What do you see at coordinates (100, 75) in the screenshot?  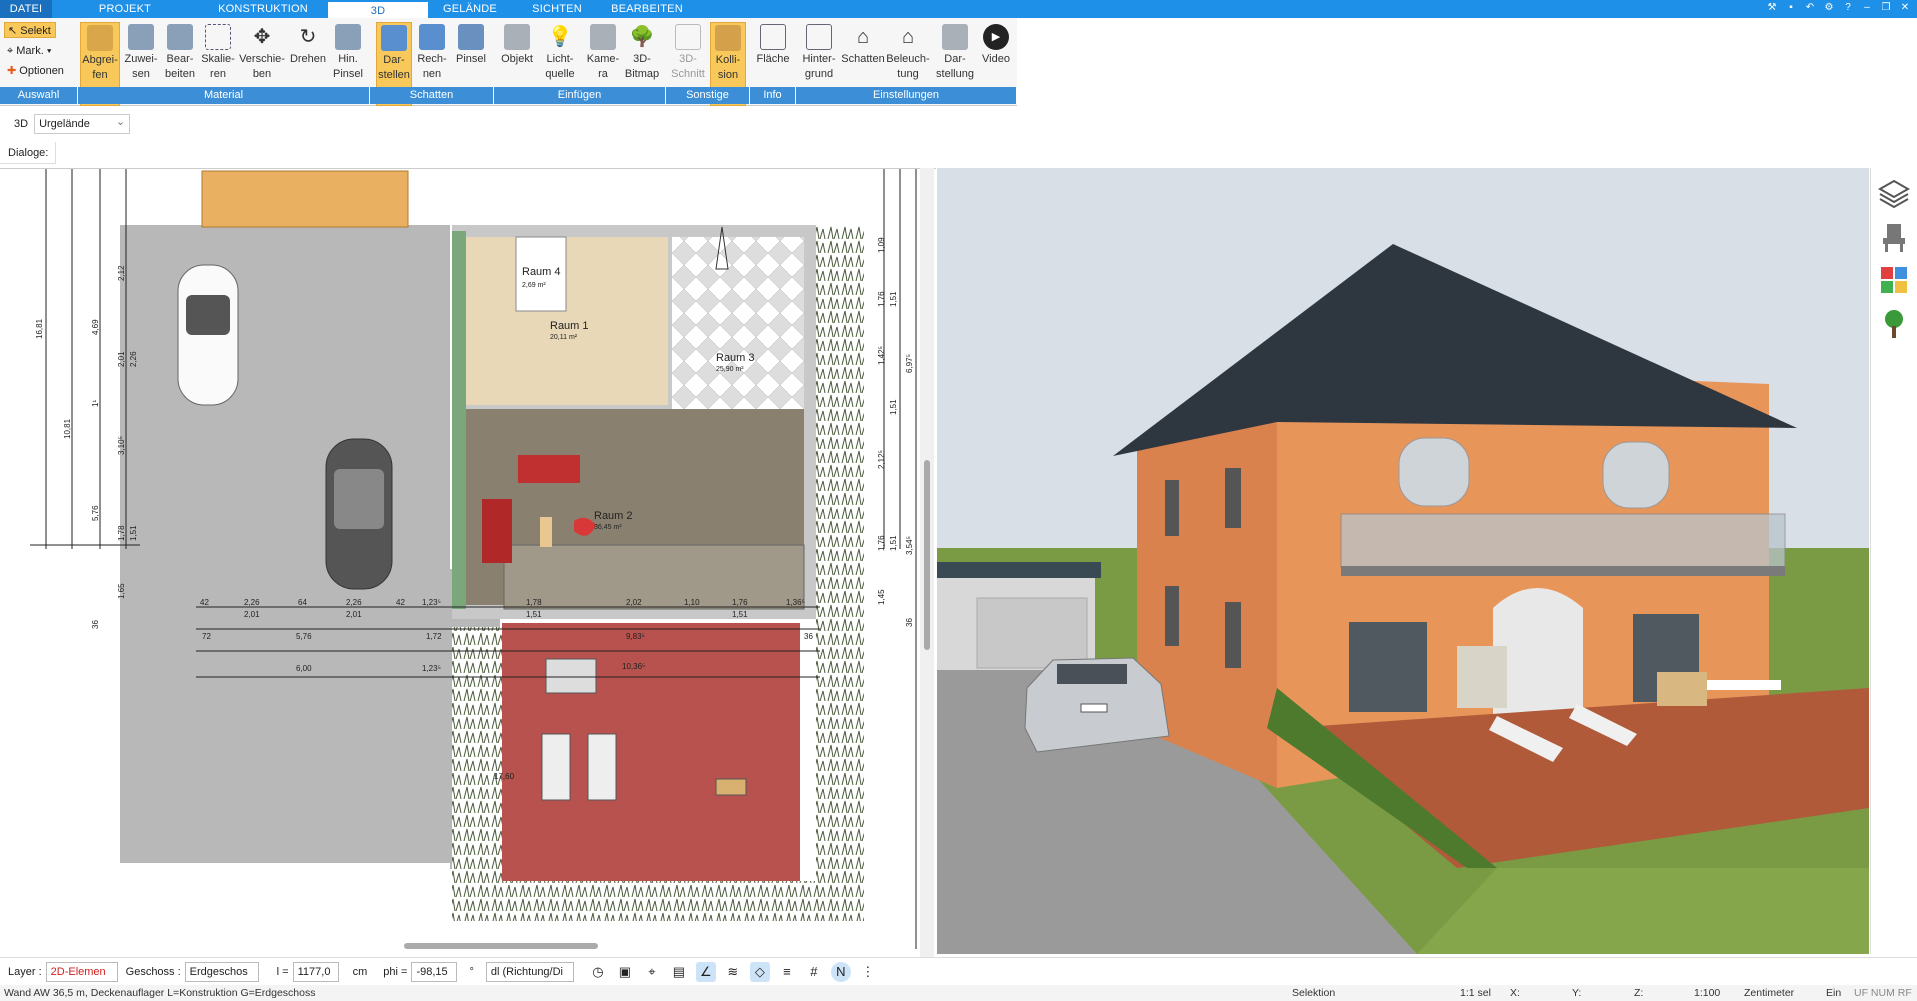 I see `btn-l2: fen` at bounding box center [100, 75].